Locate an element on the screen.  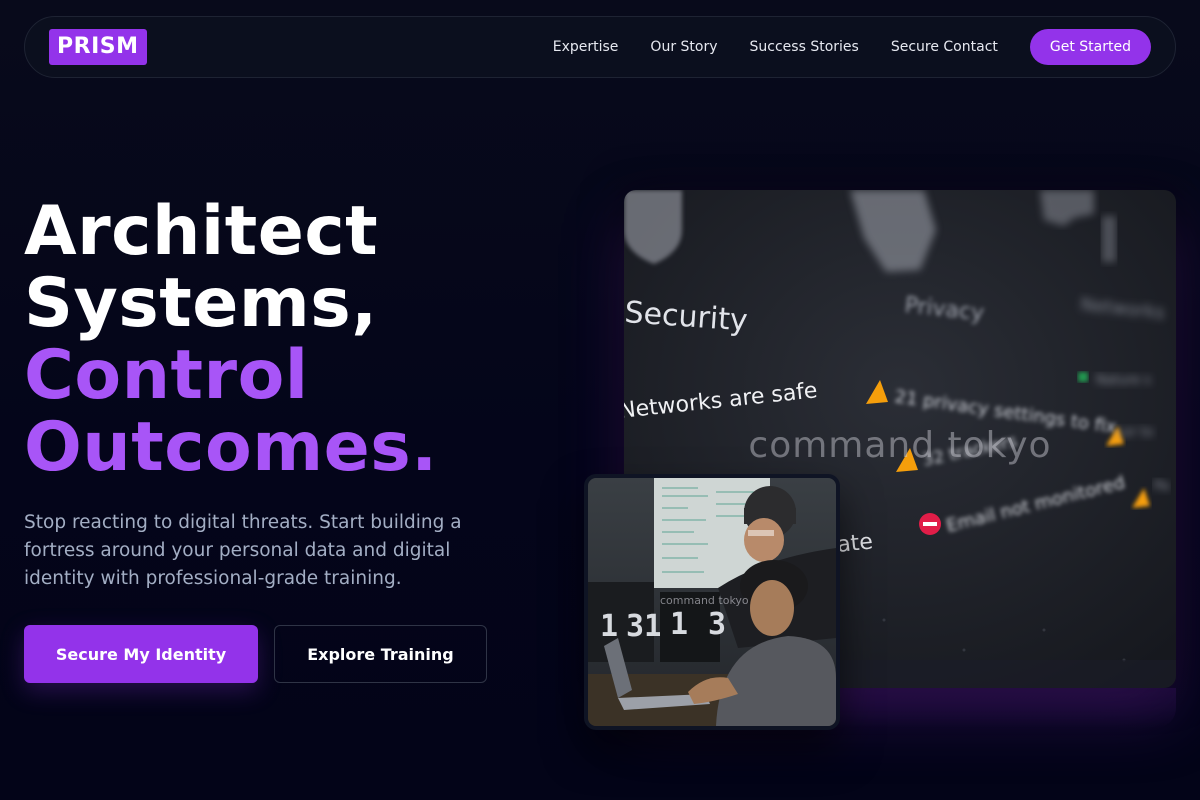
check-icon is located at coordinates (1083, 377).